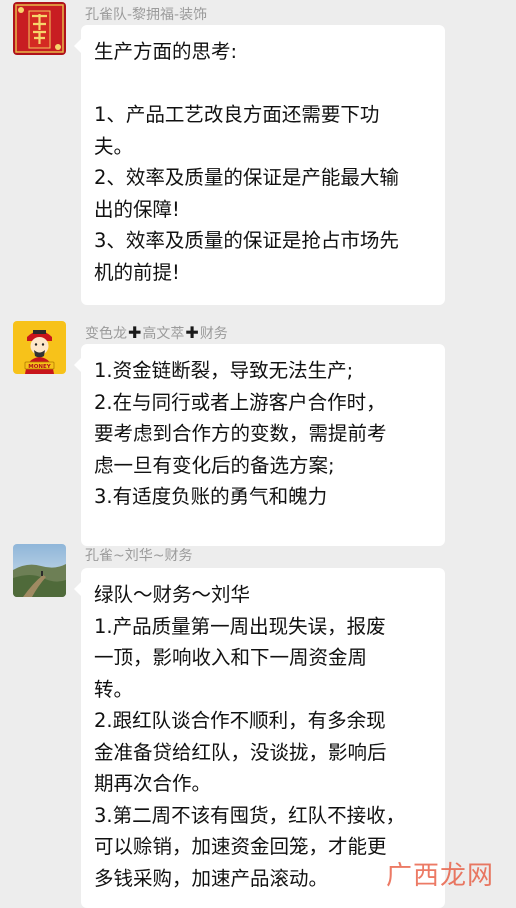 Image resolution: width=516 pixels, height=908 pixels. I want to click on message-line: 夫。, so click(114, 146).